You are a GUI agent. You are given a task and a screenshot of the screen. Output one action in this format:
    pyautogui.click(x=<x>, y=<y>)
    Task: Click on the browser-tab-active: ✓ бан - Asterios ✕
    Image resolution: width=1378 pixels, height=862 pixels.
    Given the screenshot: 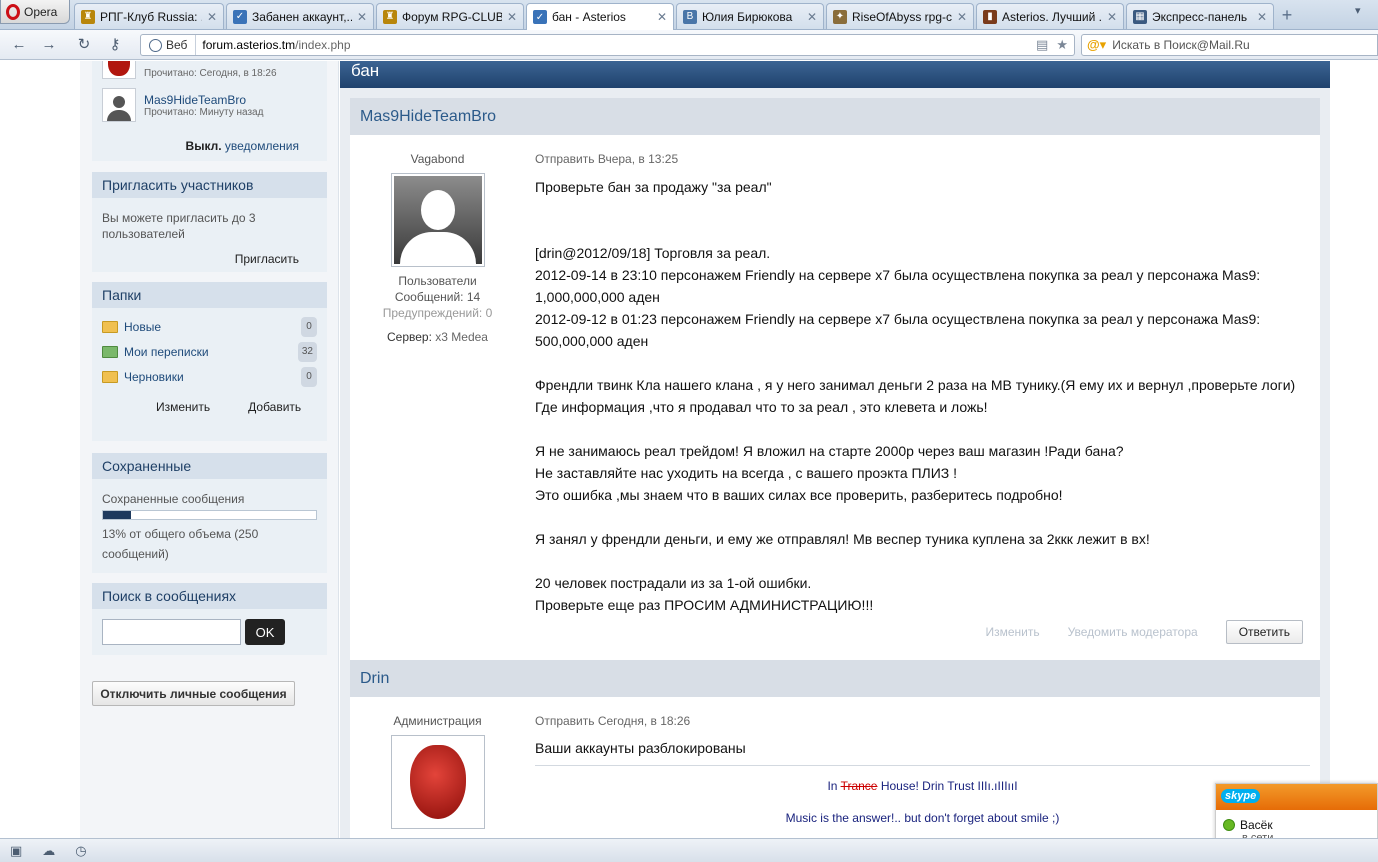 What is the action you would take?
    pyautogui.click(x=600, y=16)
    